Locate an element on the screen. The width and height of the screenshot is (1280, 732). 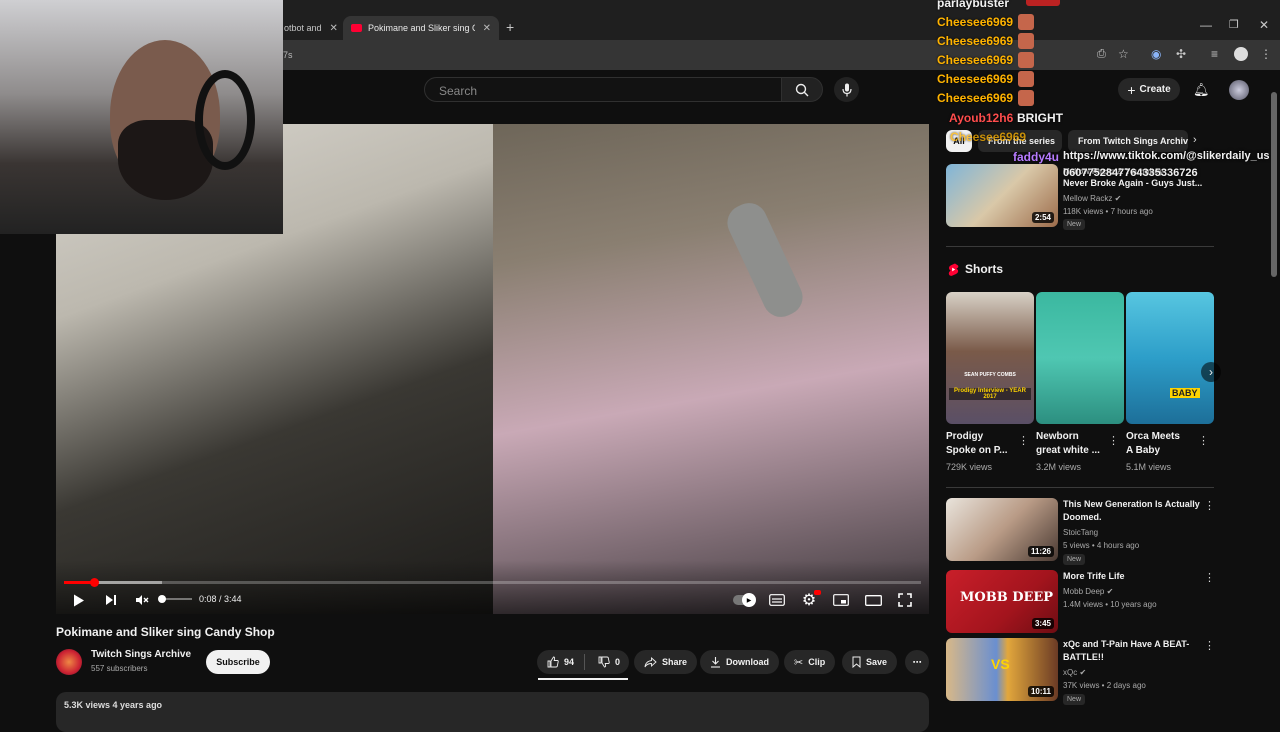
progress-bar is located at coordinates (492, 582).